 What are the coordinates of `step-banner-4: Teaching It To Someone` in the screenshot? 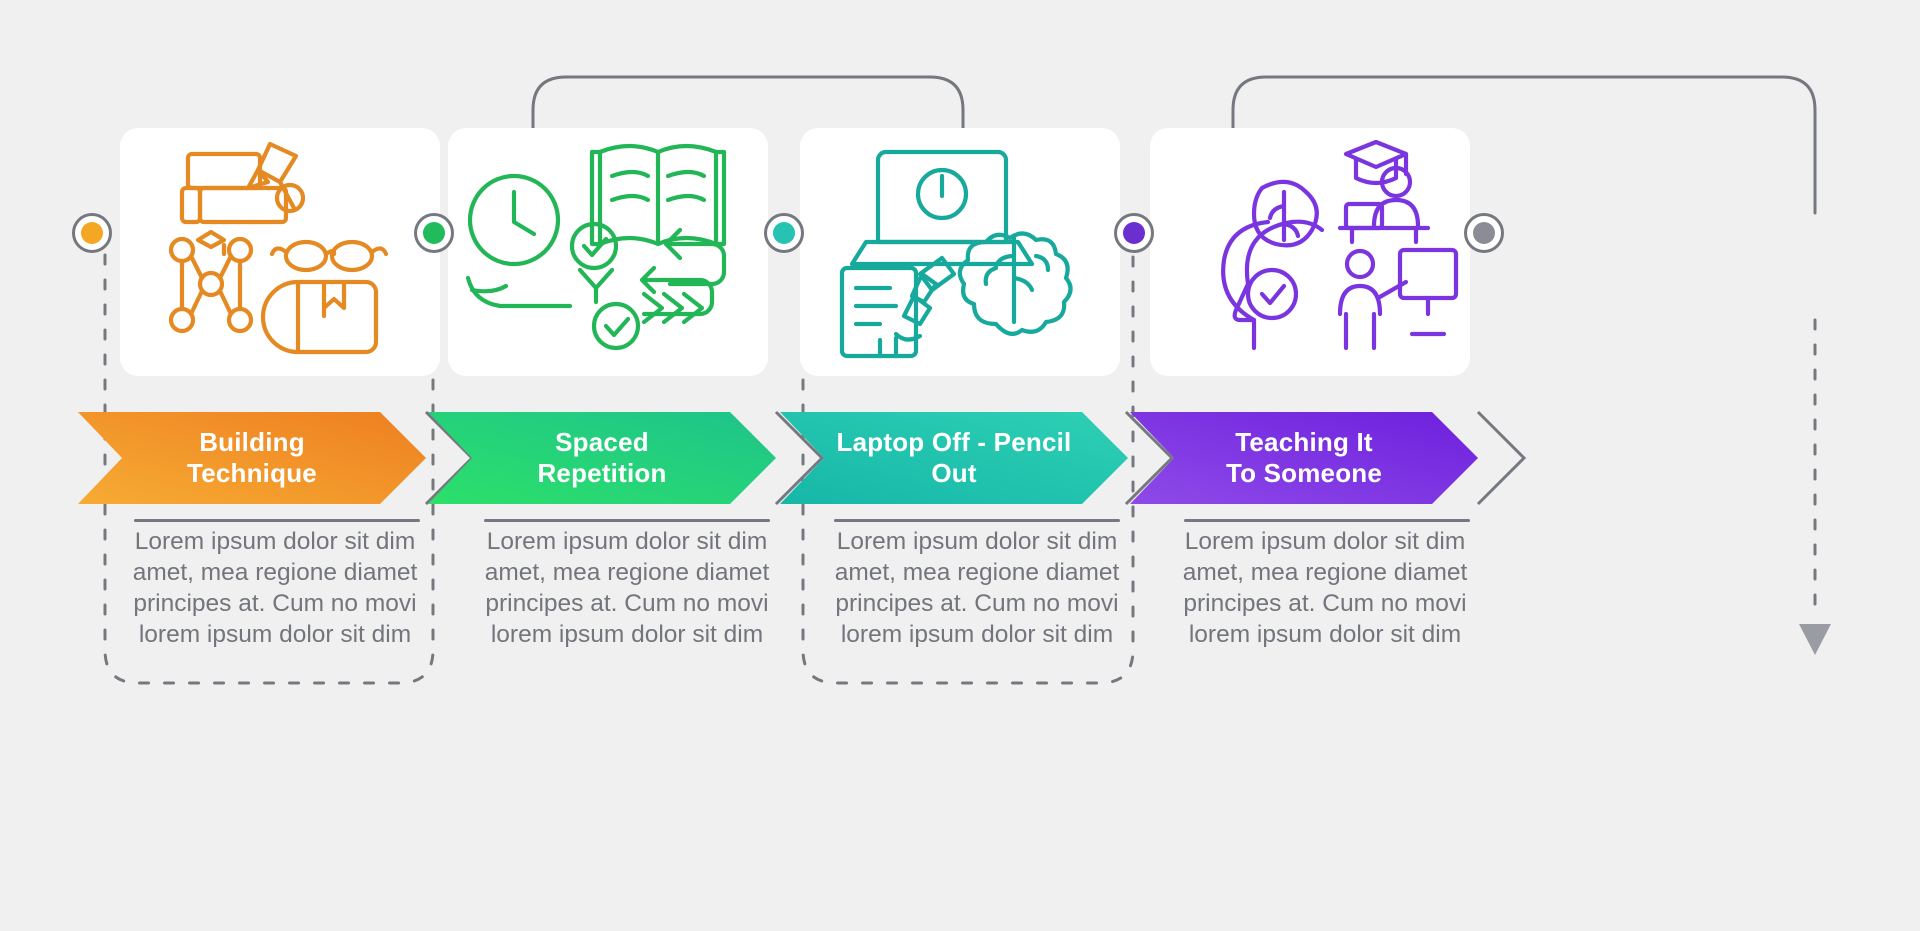 It's located at (1304, 458).